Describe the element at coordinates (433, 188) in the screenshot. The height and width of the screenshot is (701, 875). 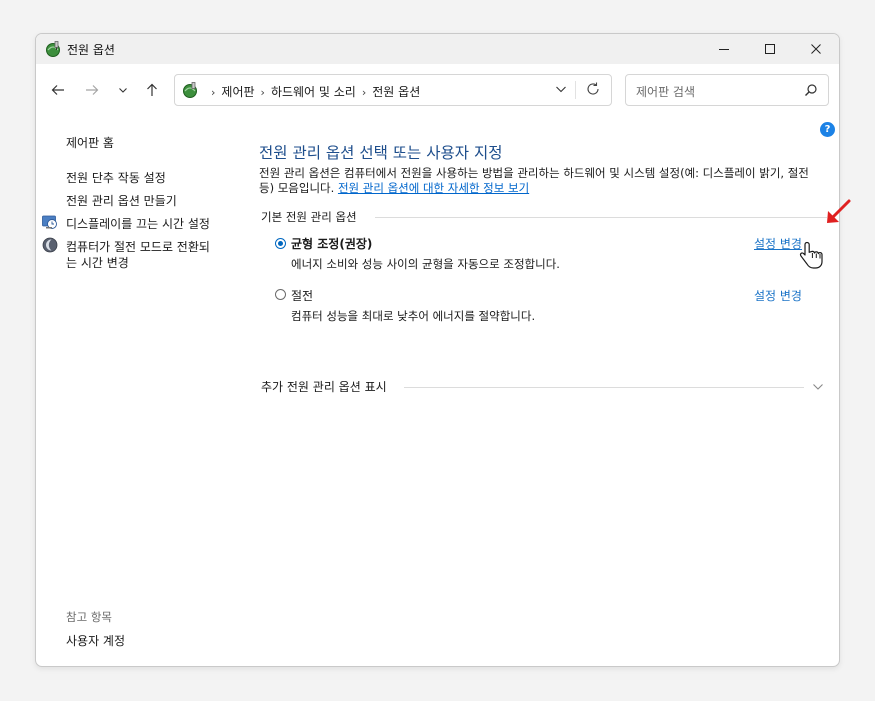
I see `more-info-link: 전원 관리 옵션에 대한 자세한 정보 보기` at that location.